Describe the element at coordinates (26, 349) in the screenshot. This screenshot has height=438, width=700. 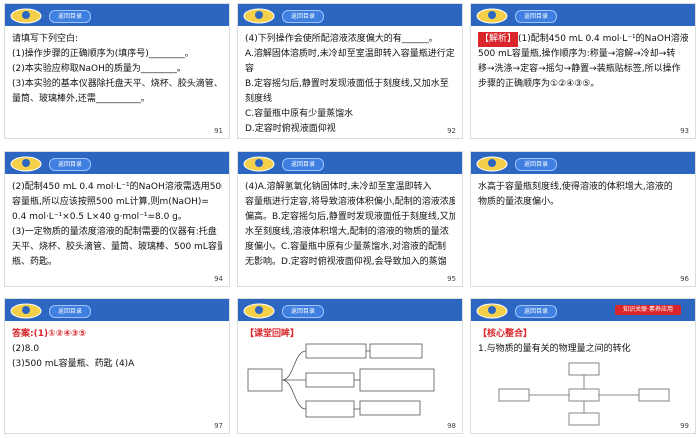
I see `text-line: (2)8.0` at that location.